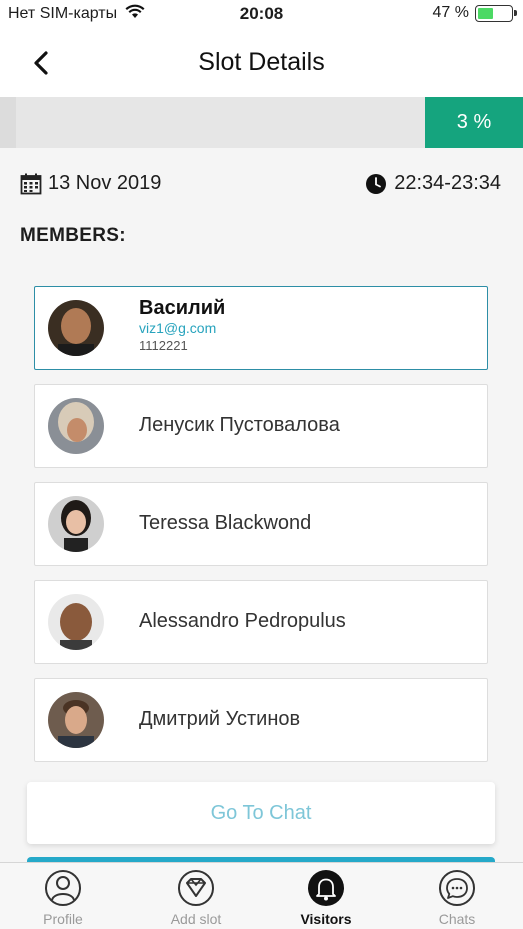 The height and width of the screenshot is (929, 523). What do you see at coordinates (8, 122) in the screenshot?
I see `progress-fill` at bounding box center [8, 122].